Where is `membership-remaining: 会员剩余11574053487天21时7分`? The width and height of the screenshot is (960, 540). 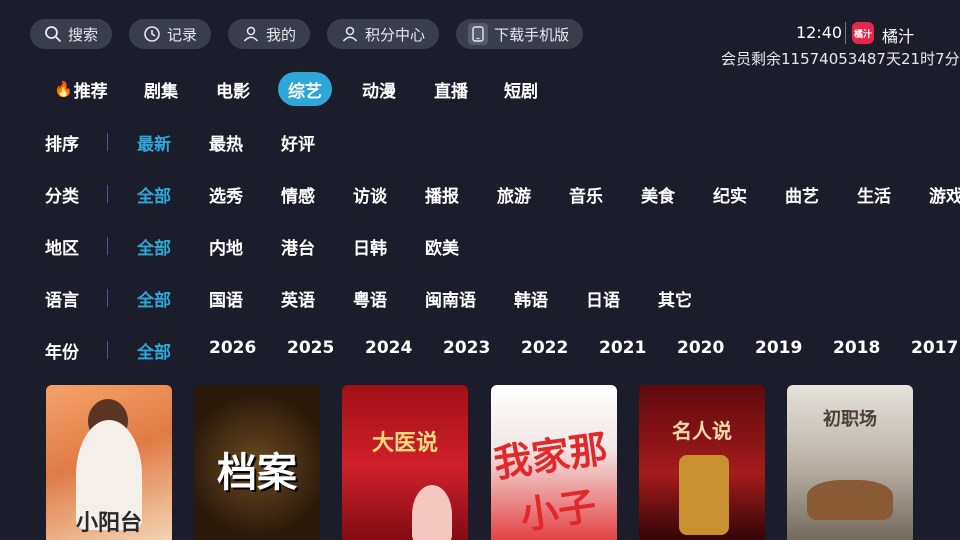 membership-remaining: 会员剩余11574053487天21时7分 is located at coordinates (840, 59).